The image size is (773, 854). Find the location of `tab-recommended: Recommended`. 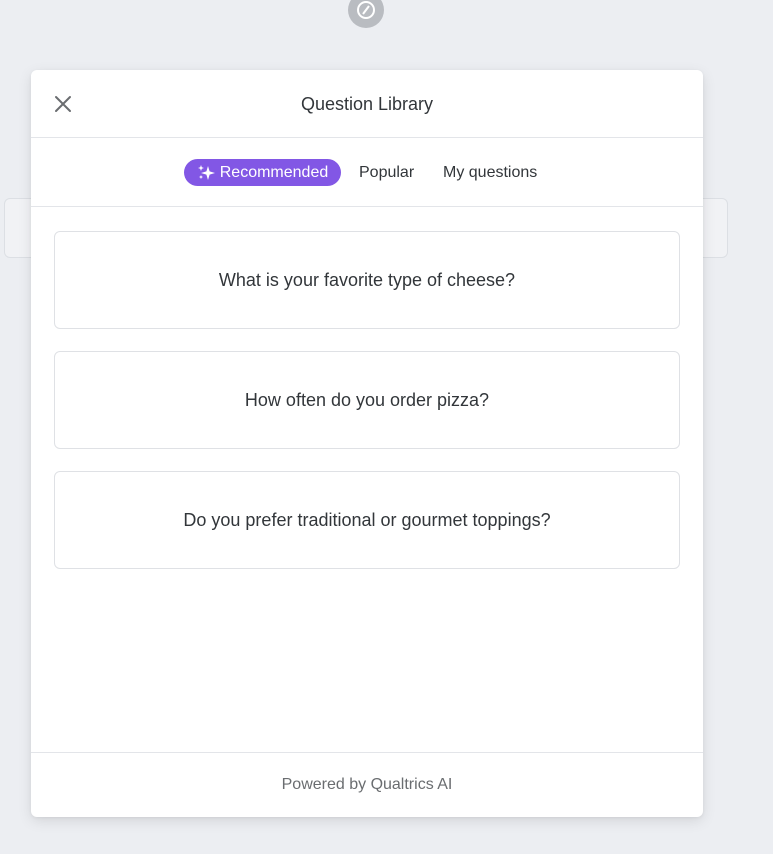

tab-recommended: Recommended is located at coordinates (262, 172).